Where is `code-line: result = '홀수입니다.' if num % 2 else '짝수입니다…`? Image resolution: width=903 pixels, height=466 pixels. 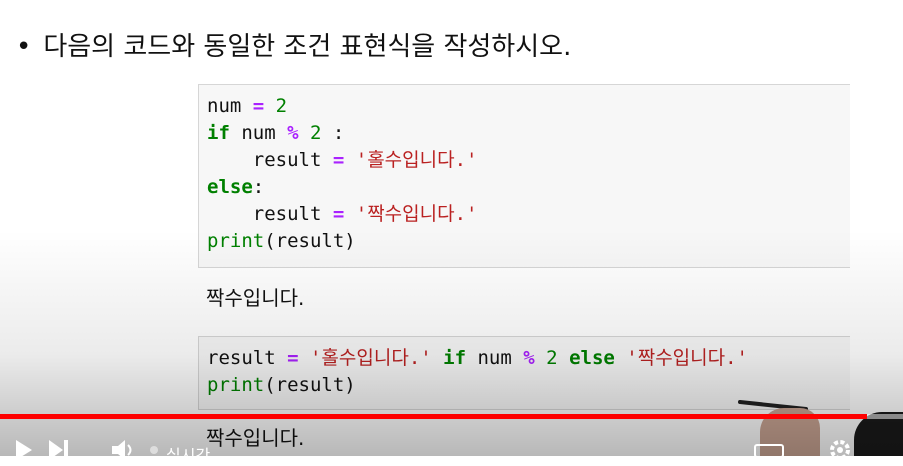
code-line: result = '홀수입니다.' if num % 2 else '짝수입니다… is located at coordinates (477, 358).